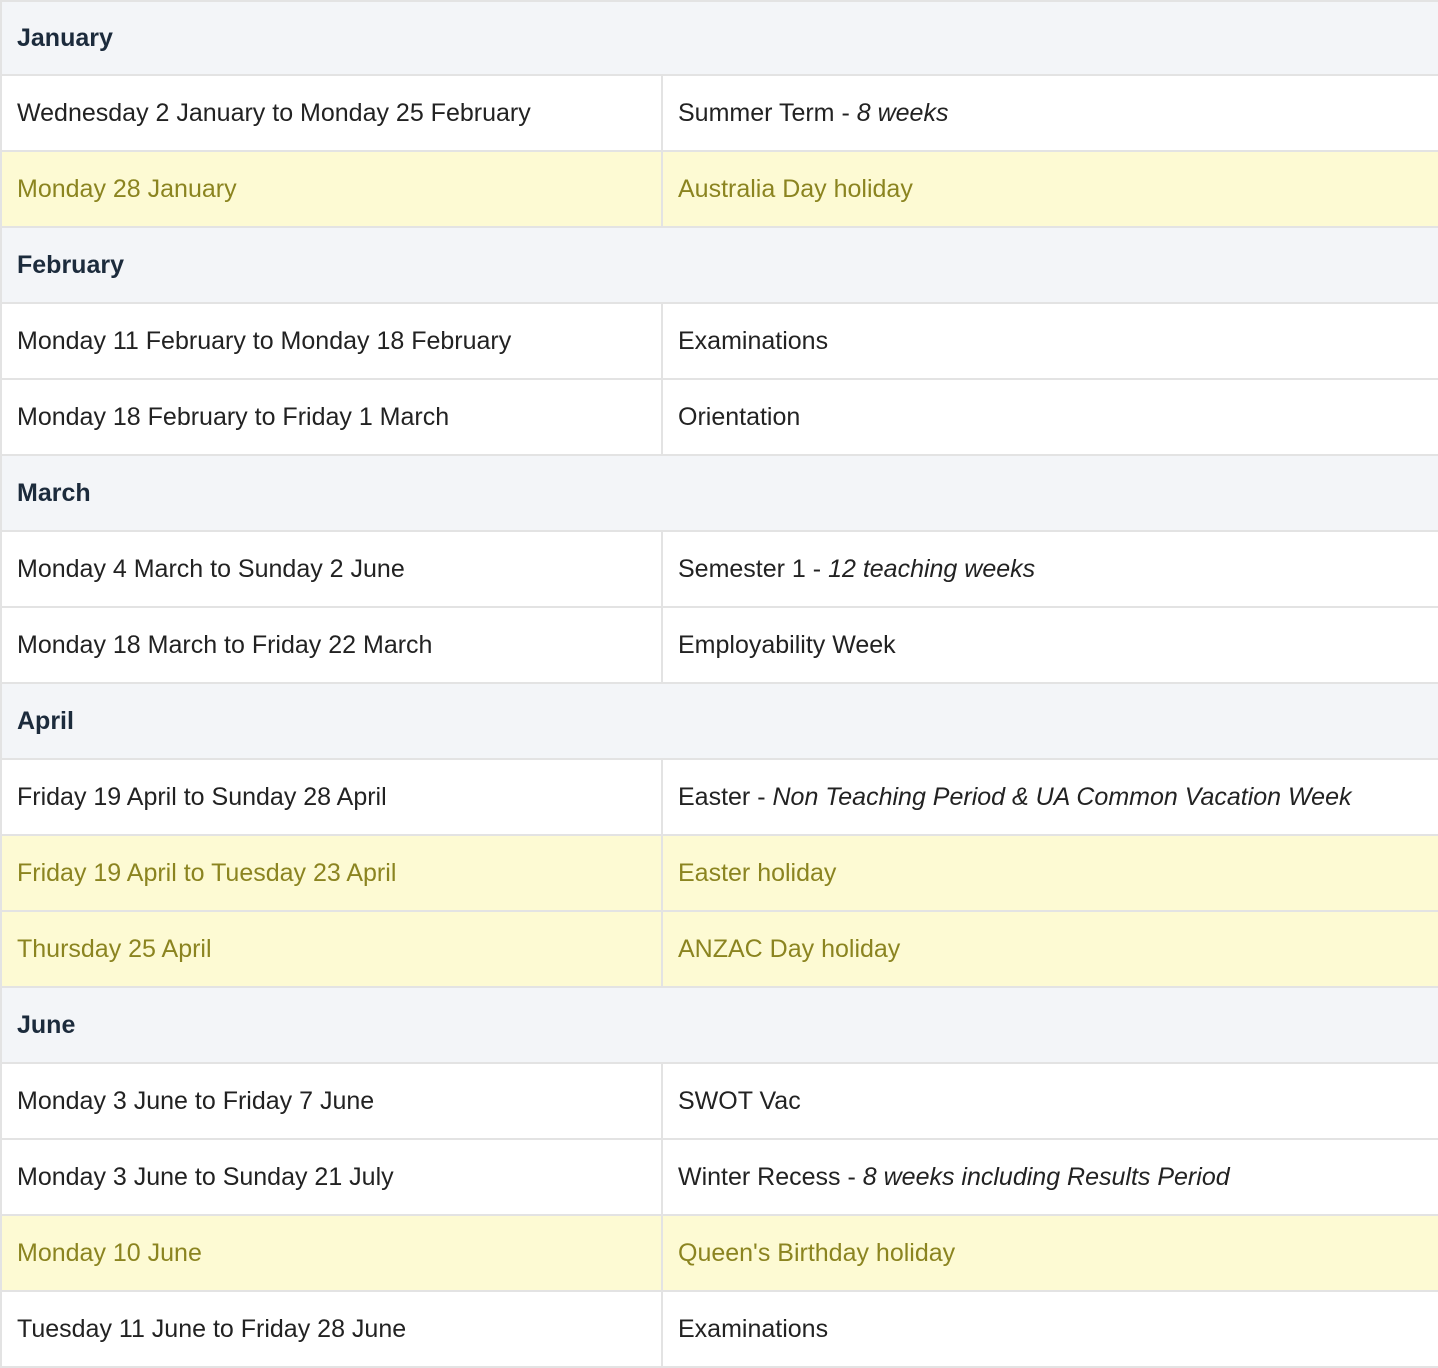 The image size is (1438, 1368). Describe the element at coordinates (720, 1026) in the screenshot. I see `month-header-row: June` at that location.